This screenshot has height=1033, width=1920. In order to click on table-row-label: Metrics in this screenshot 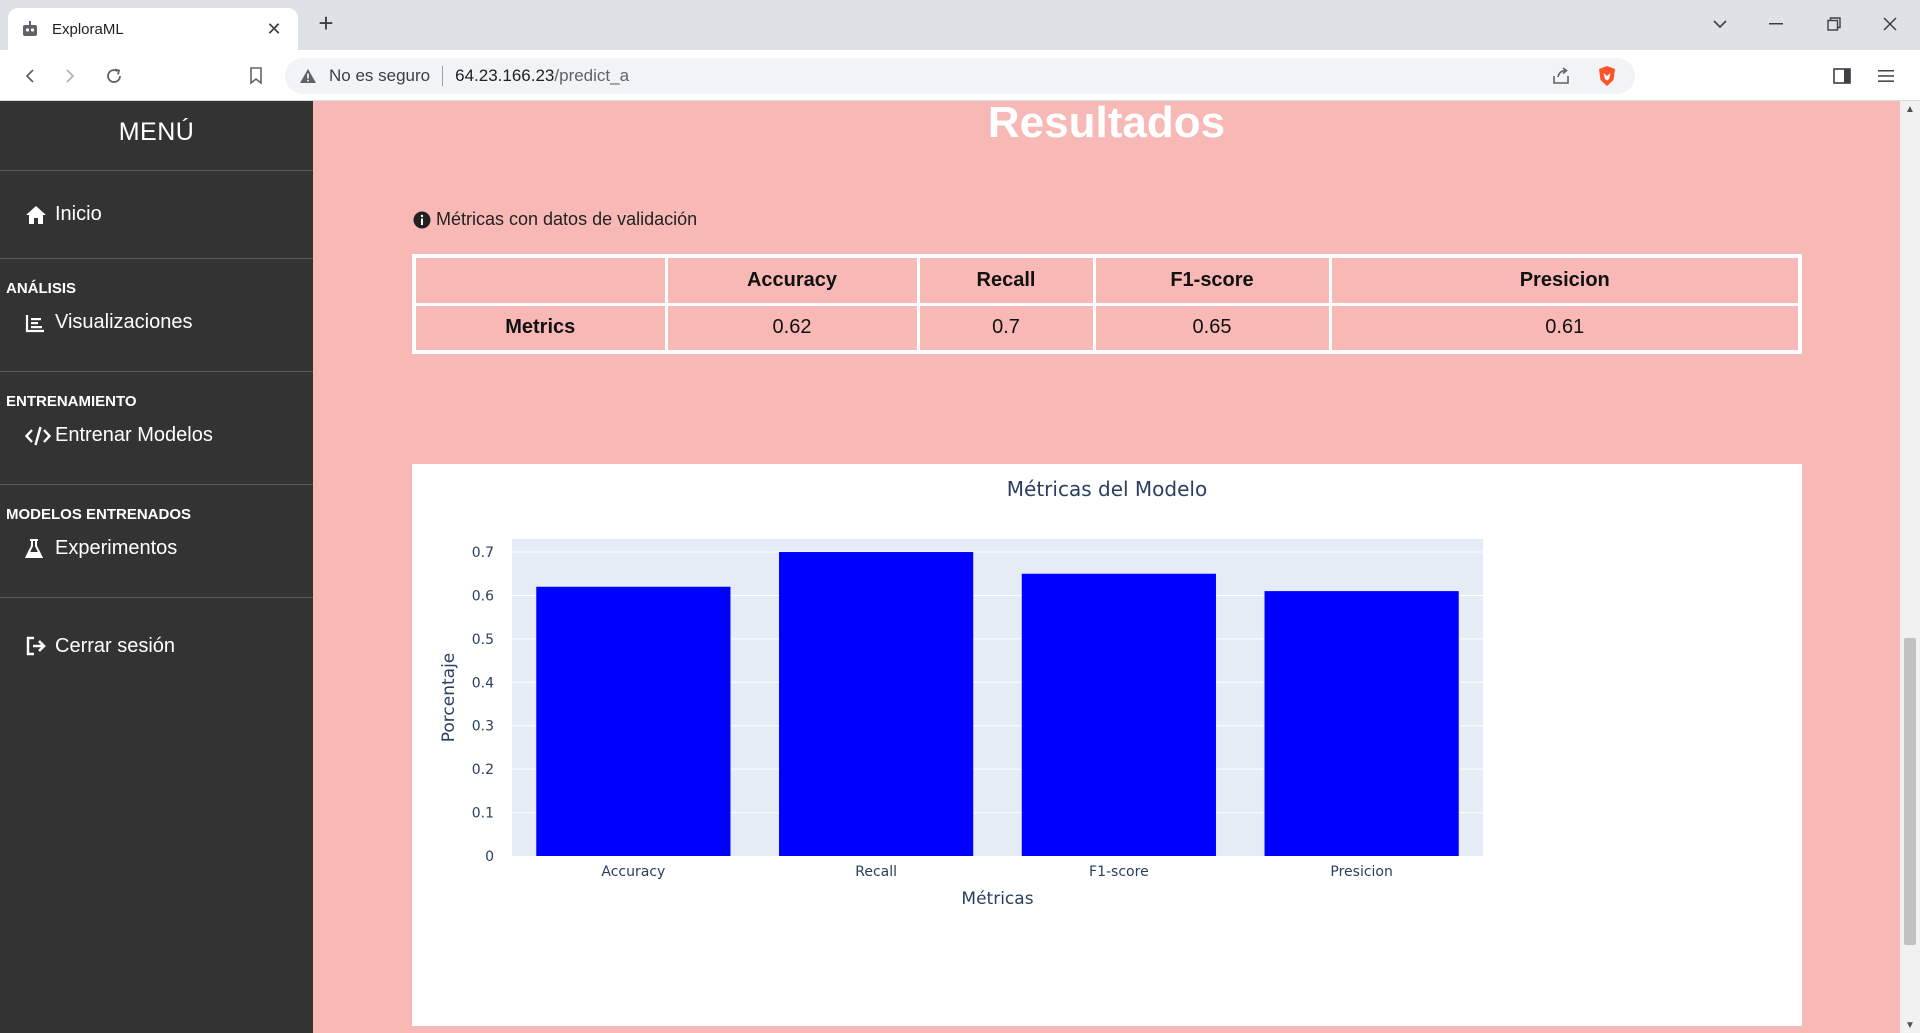, I will do `click(540, 328)`.